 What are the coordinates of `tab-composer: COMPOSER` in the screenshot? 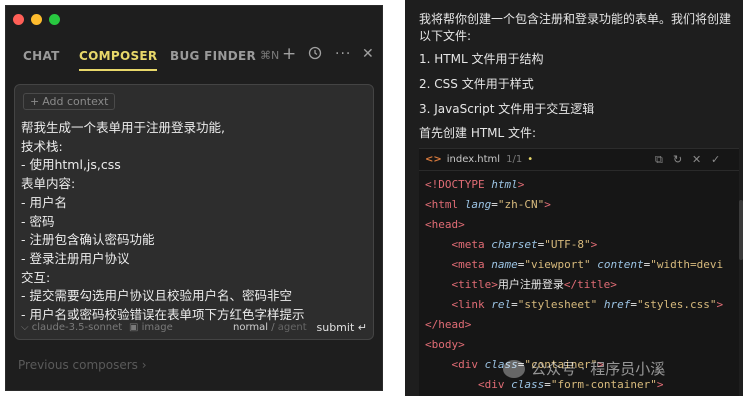 It's located at (118, 60).